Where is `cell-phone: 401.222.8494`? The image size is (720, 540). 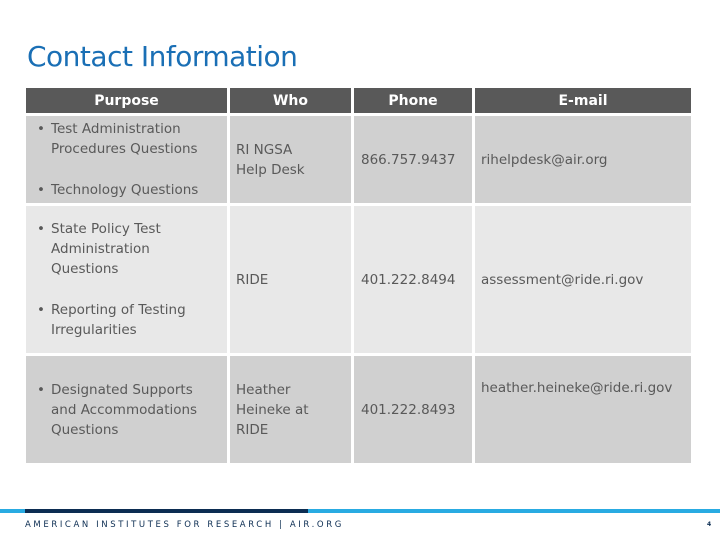
cell-phone: 401.222.8494 is located at coordinates (413, 279).